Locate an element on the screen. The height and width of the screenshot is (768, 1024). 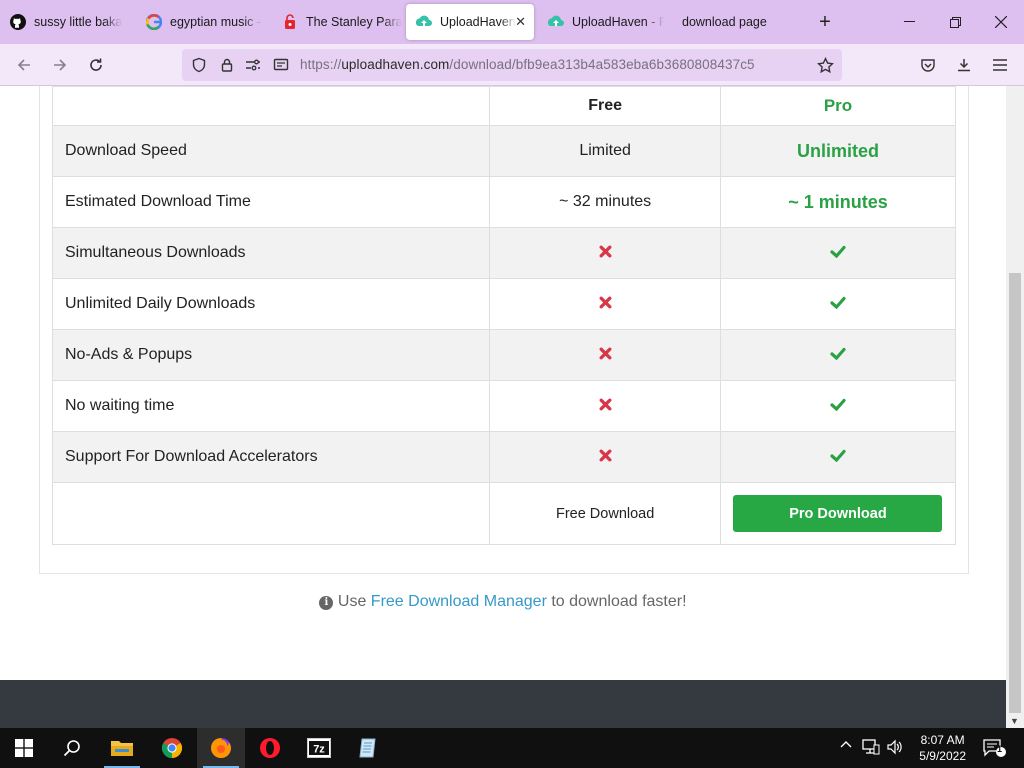
table-row: Support For Download Accelerators is located at coordinates (504, 457).